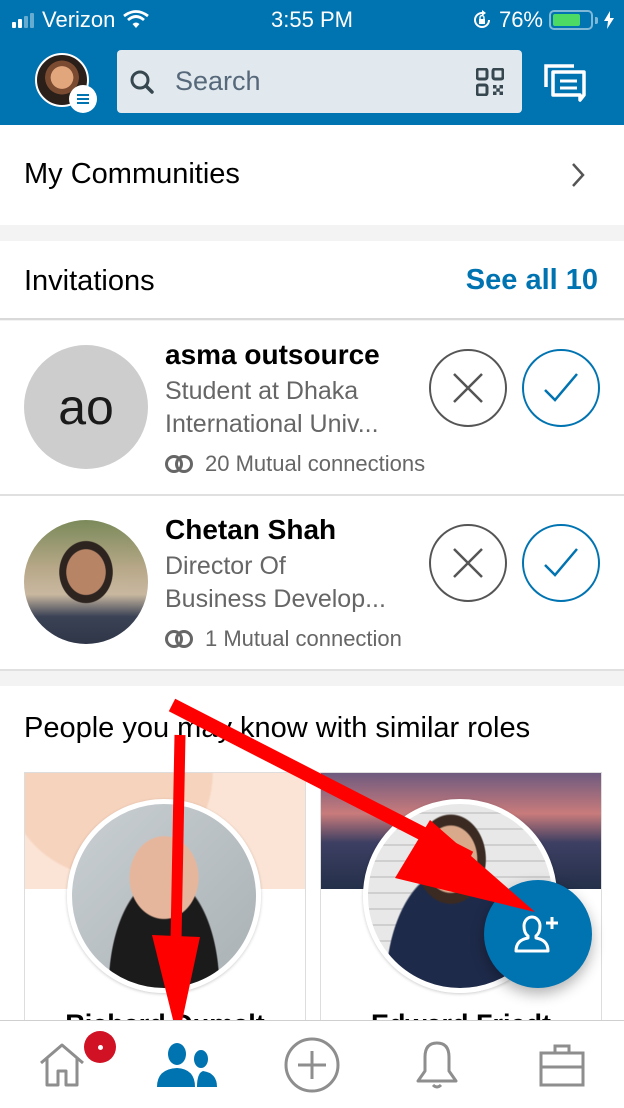 Image resolution: width=624 pixels, height=1108 pixels. I want to click on person-card: Richard Dumalt, so click(165, 902).